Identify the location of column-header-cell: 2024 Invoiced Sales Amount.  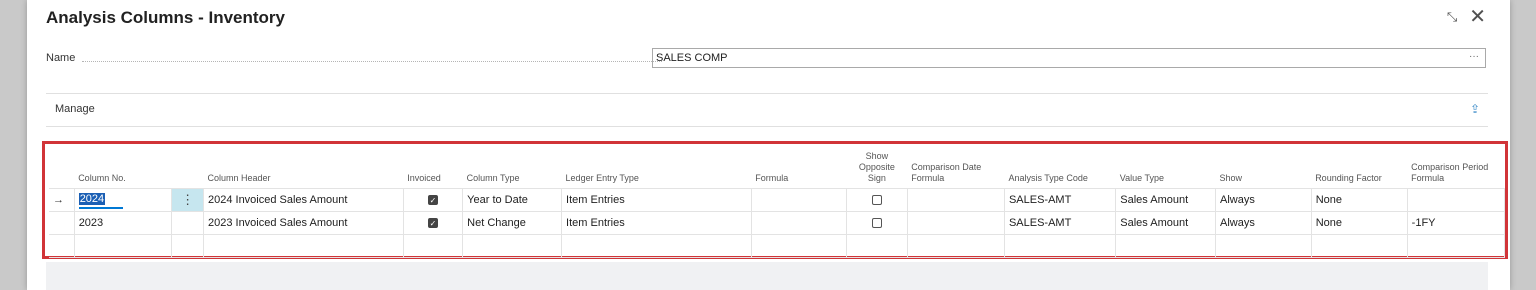
(303, 200).